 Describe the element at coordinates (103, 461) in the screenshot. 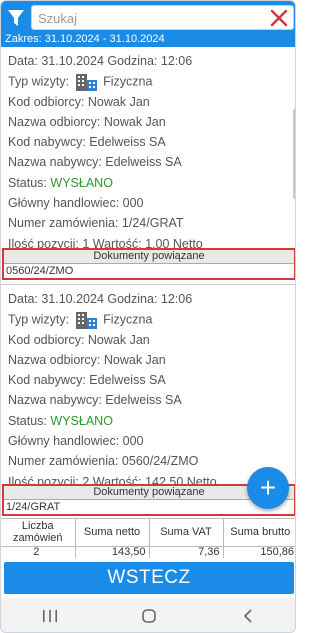

I see `order-number: Numer zamówienia: 0560/24/ZMO` at that location.